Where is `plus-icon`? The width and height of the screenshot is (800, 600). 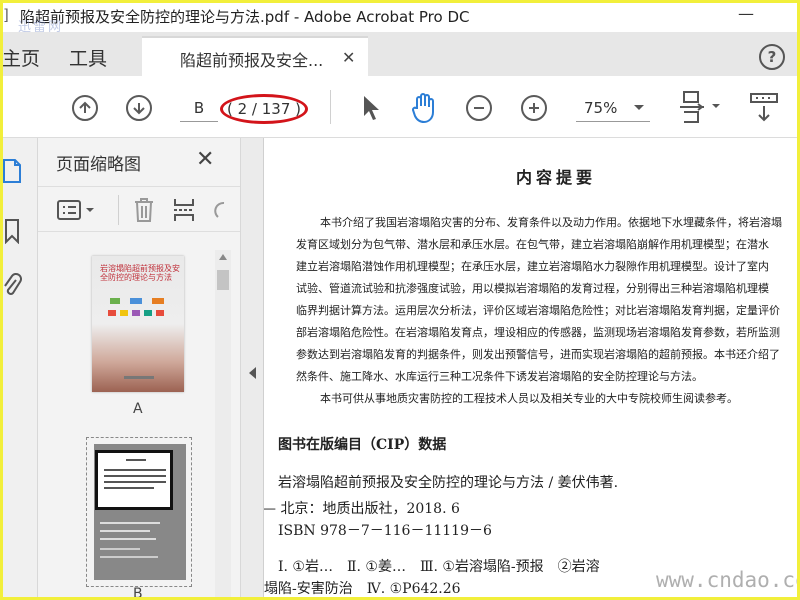 plus-icon is located at coordinates (534, 108).